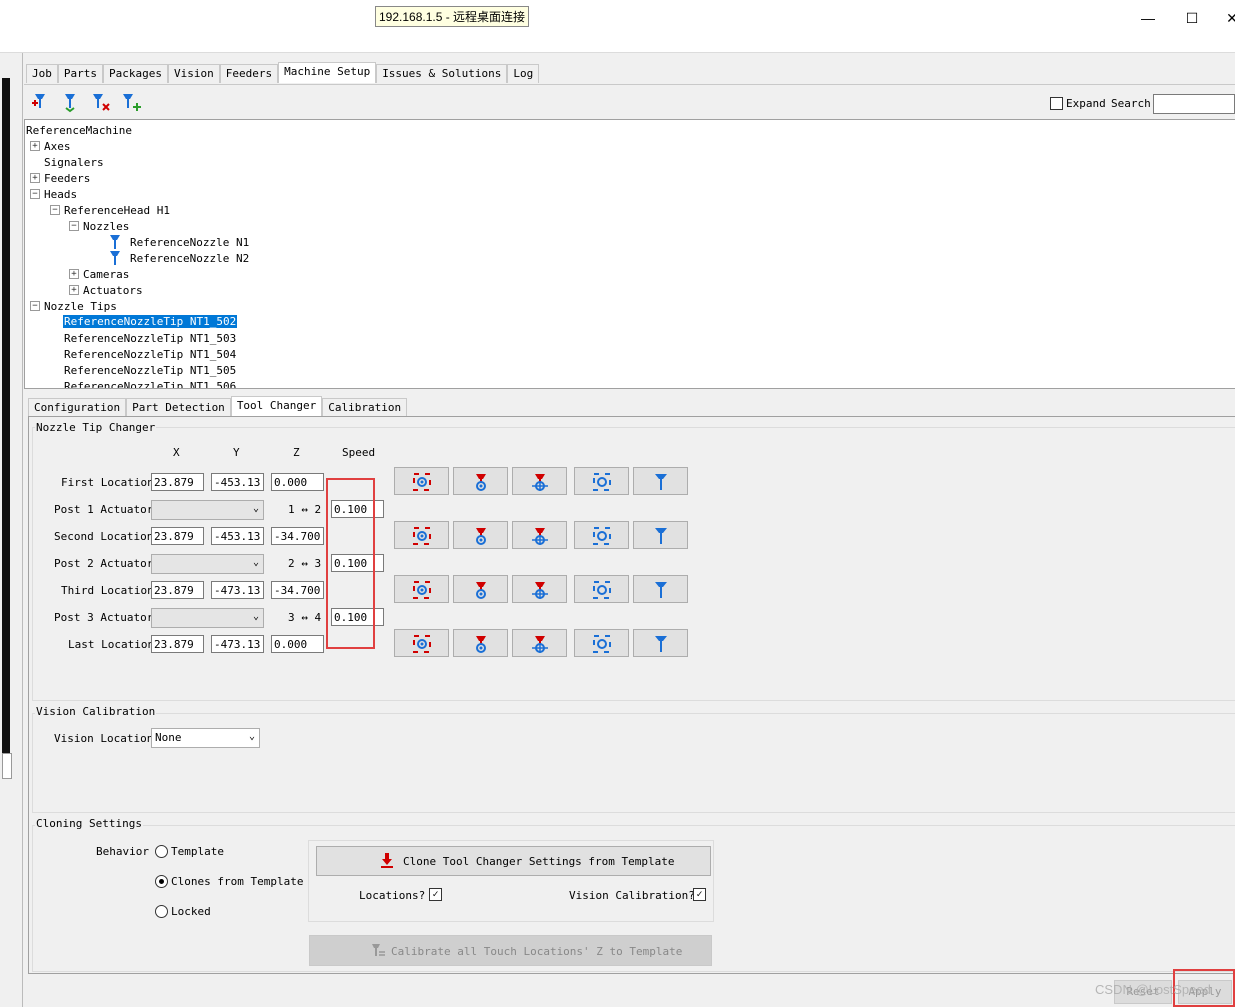  What do you see at coordinates (1192, 18) in the screenshot?
I see `maximize-button: ☐` at bounding box center [1192, 18].